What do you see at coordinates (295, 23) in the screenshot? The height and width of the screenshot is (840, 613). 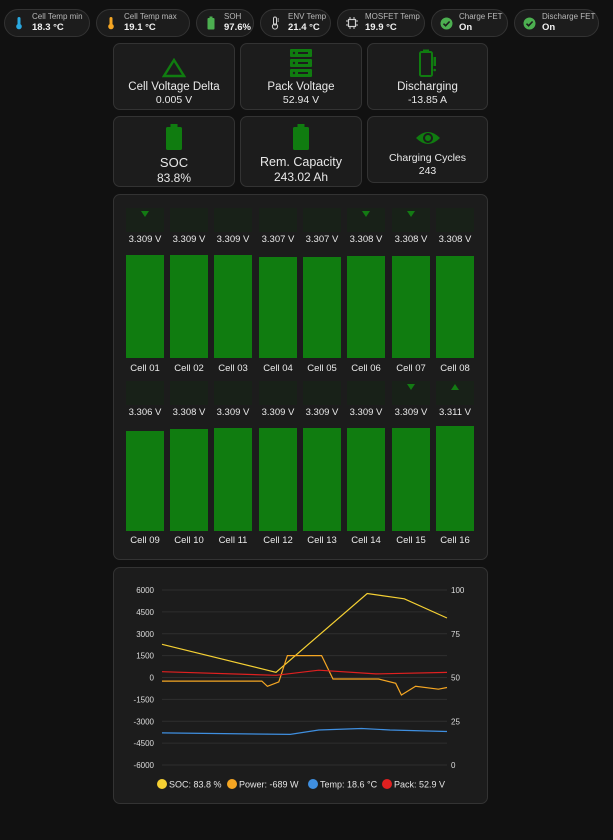 I see `chip-env-temp: ENV Temp 21.4 °C` at bounding box center [295, 23].